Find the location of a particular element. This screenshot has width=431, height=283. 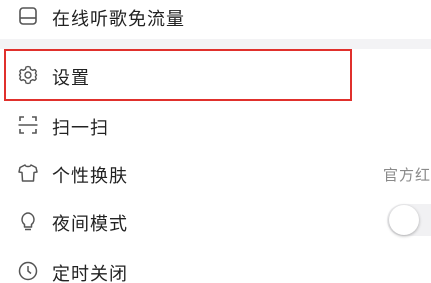

scan-icon is located at coordinates (28, 125).